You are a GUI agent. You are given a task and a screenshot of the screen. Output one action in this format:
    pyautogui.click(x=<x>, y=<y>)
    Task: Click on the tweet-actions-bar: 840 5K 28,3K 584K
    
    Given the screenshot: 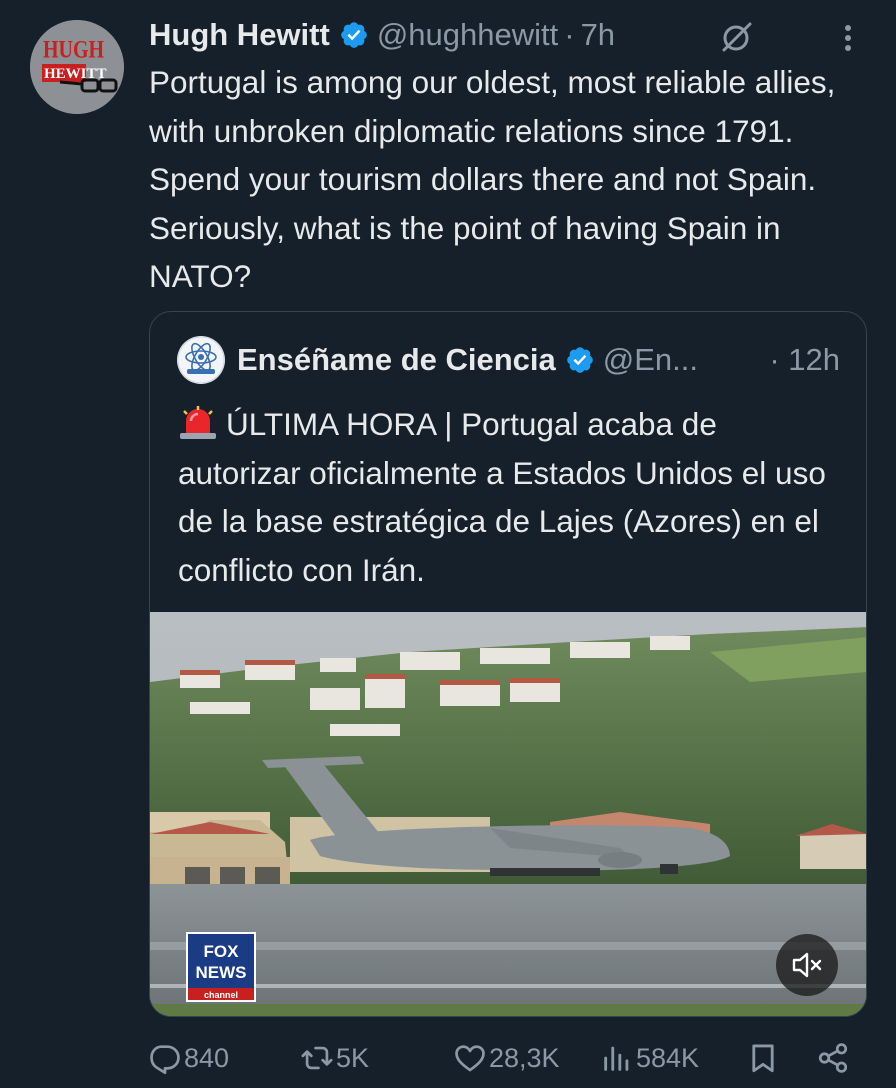 What is the action you would take?
    pyautogui.click(x=504, y=1058)
    